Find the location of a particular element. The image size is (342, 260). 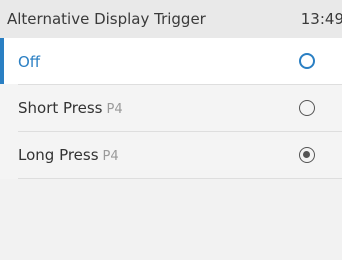

option-label: Off is located at coordinates (29, 61).